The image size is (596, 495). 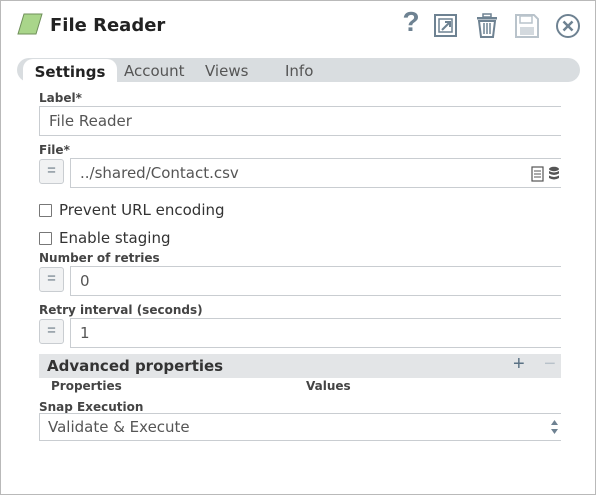 What do you see at coordinates (315, 173) in the screenshot?
I see `file-input: ../shared/Contact.csv` at bounding box center [315, 173].